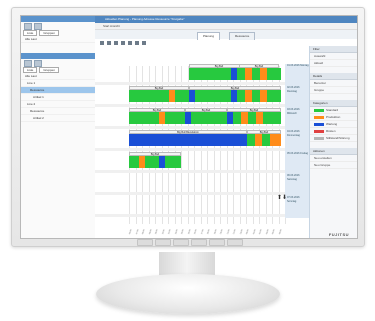 The width and height of the screenshot is (375, 321). What do you see at coordinates (58, 111) in the screenshot?
I see `tree-item: Ressource` at bounding box center [58, 111].